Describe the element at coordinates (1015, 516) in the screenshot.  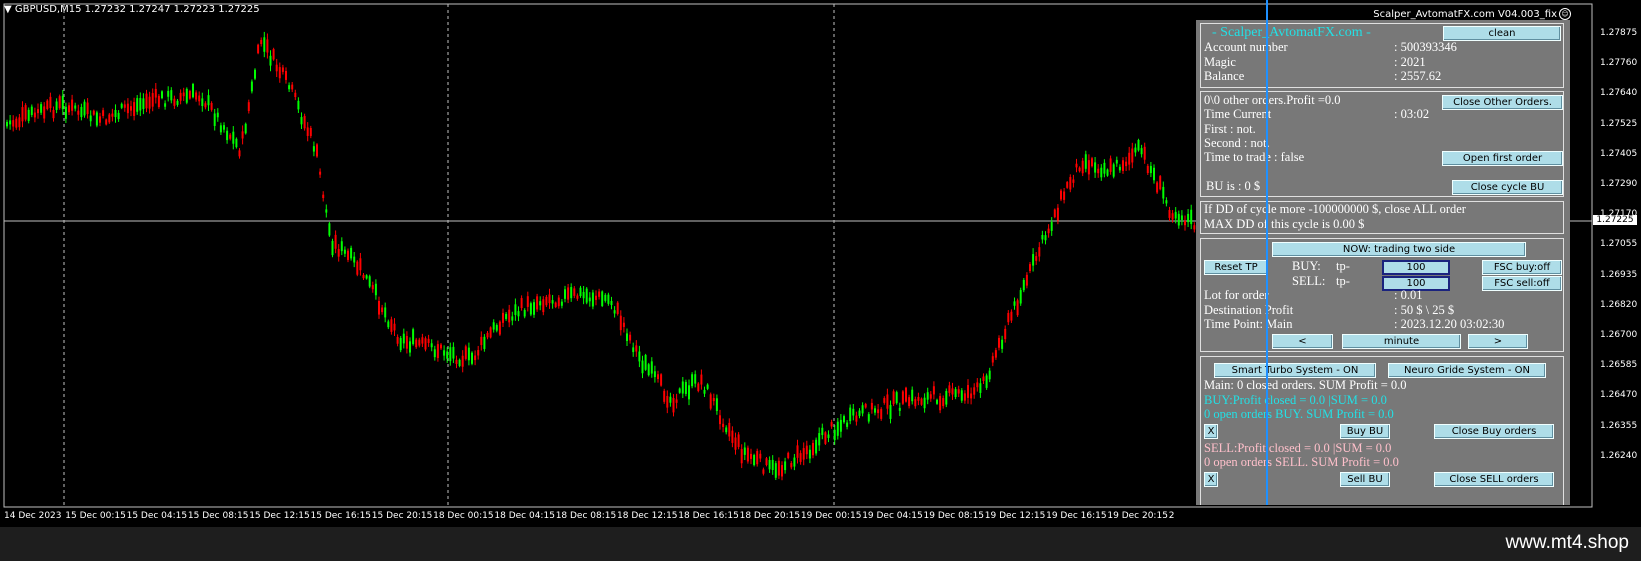
I see `time-tick-label: 19 Dec 12:15` at that location.